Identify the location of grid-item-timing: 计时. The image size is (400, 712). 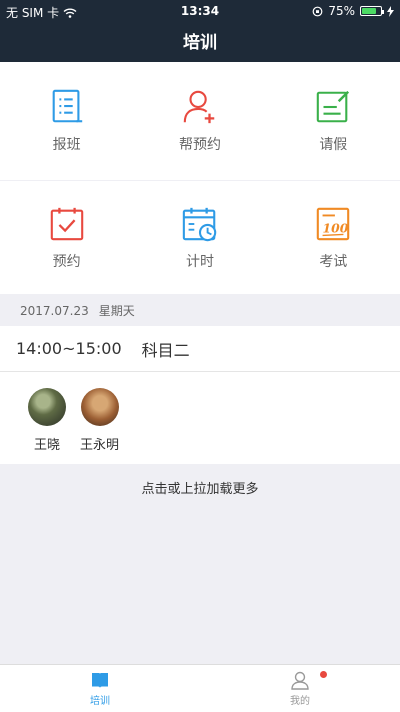
(200, 238).